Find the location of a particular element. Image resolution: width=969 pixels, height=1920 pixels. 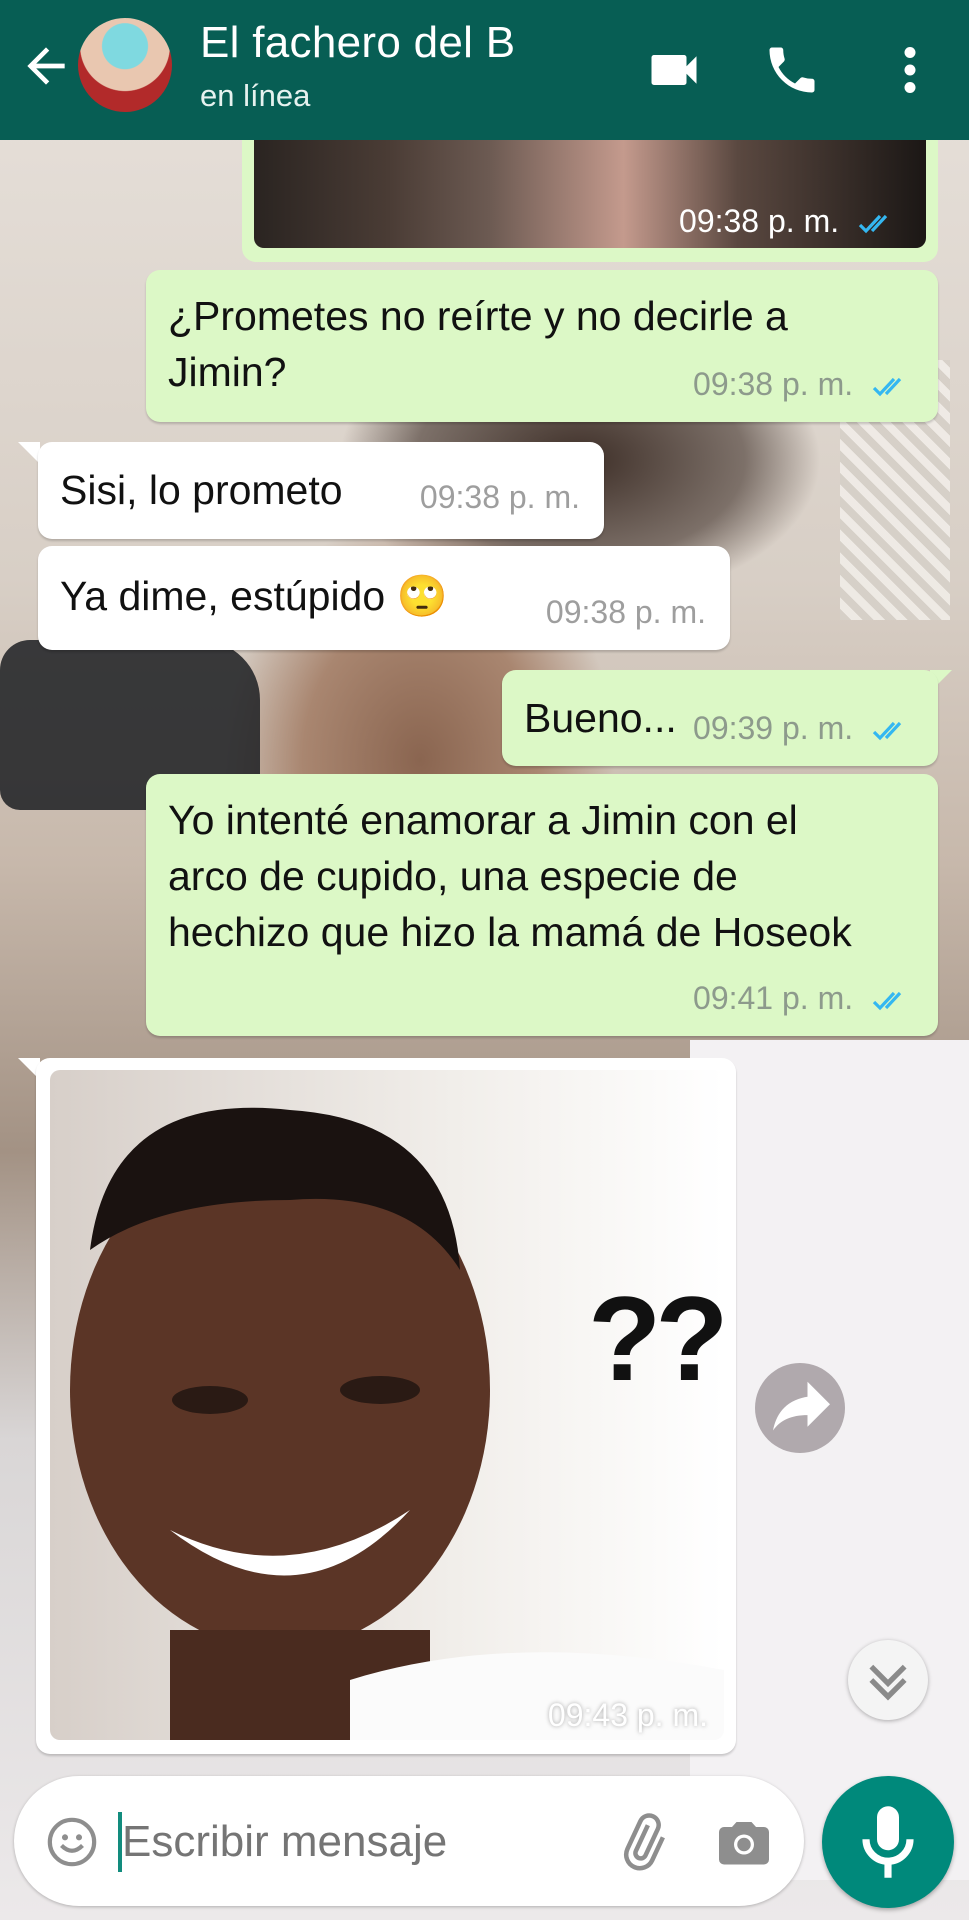

contact-name: El fachero del B is located at coordinates (357, 43).